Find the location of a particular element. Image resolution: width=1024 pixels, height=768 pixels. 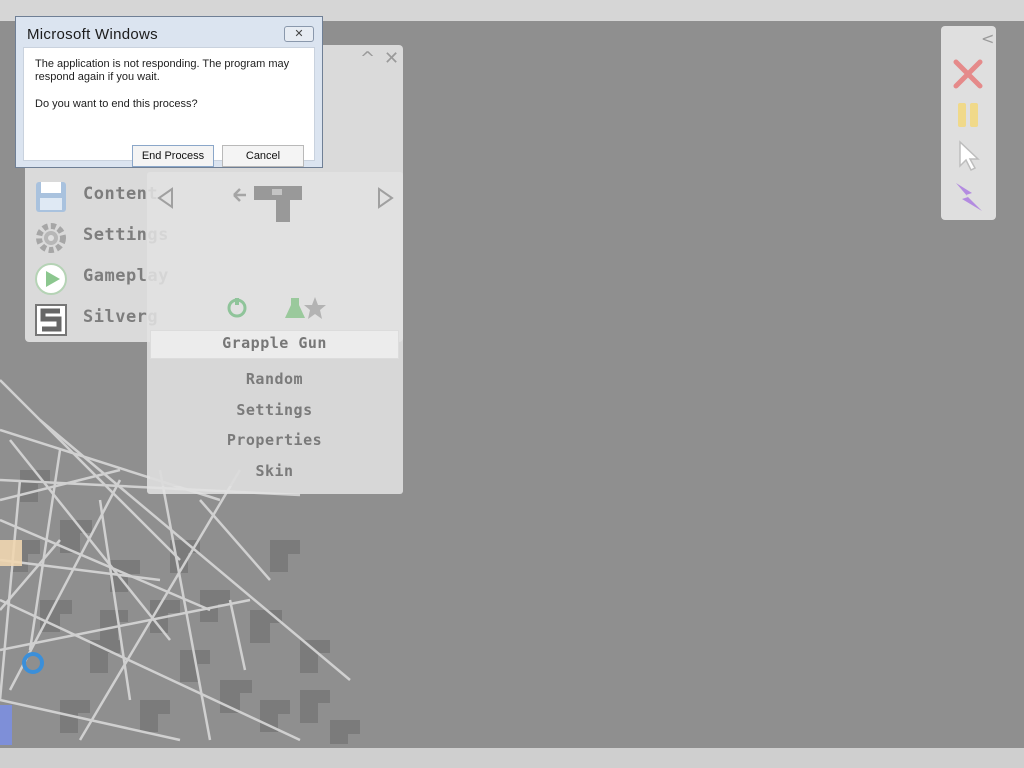

pause-icon is located at coordinates (968, 115).